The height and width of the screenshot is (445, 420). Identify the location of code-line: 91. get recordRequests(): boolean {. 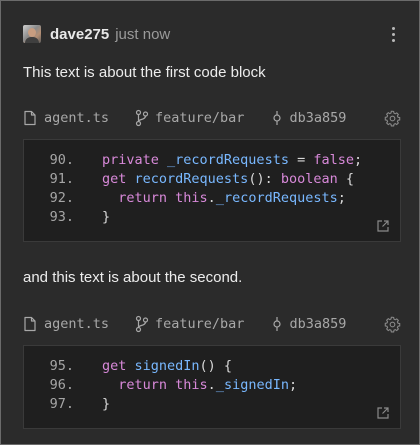
(212, 179).